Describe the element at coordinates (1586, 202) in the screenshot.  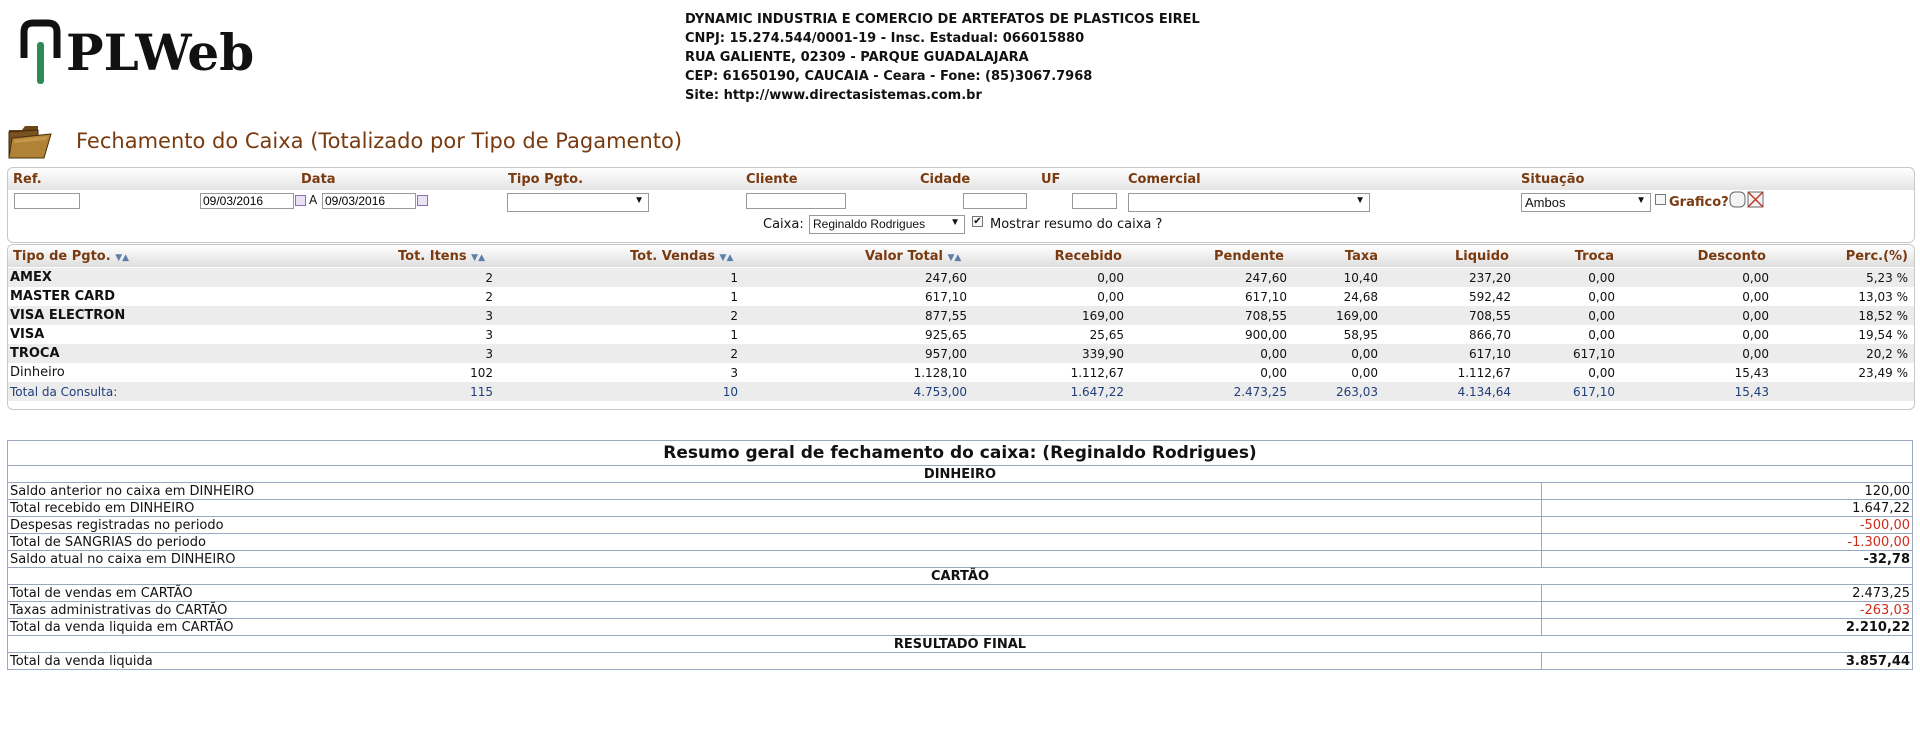
I see `situacao-select: Ambos ▼` at that location.